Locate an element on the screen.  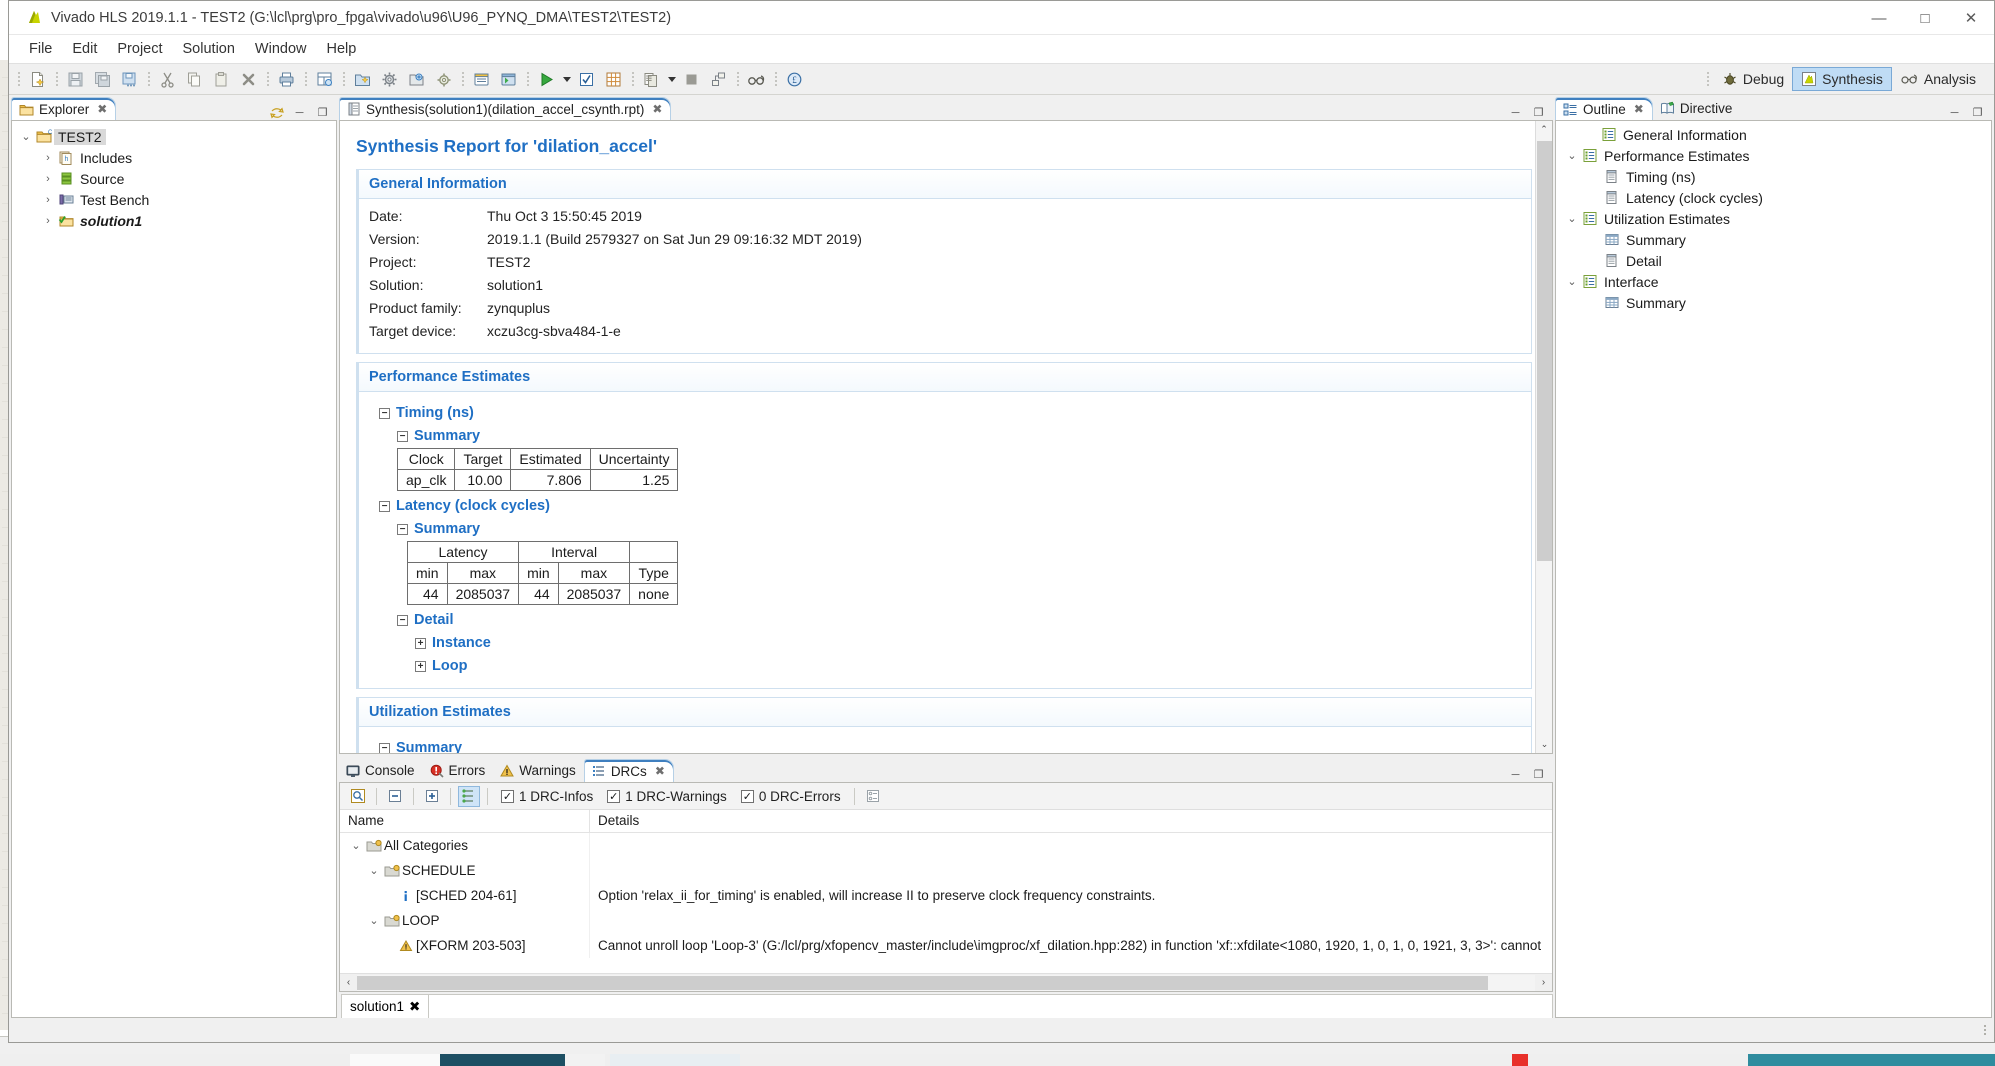
perspective-debug: Debug is located at coordinates (1753, 79).